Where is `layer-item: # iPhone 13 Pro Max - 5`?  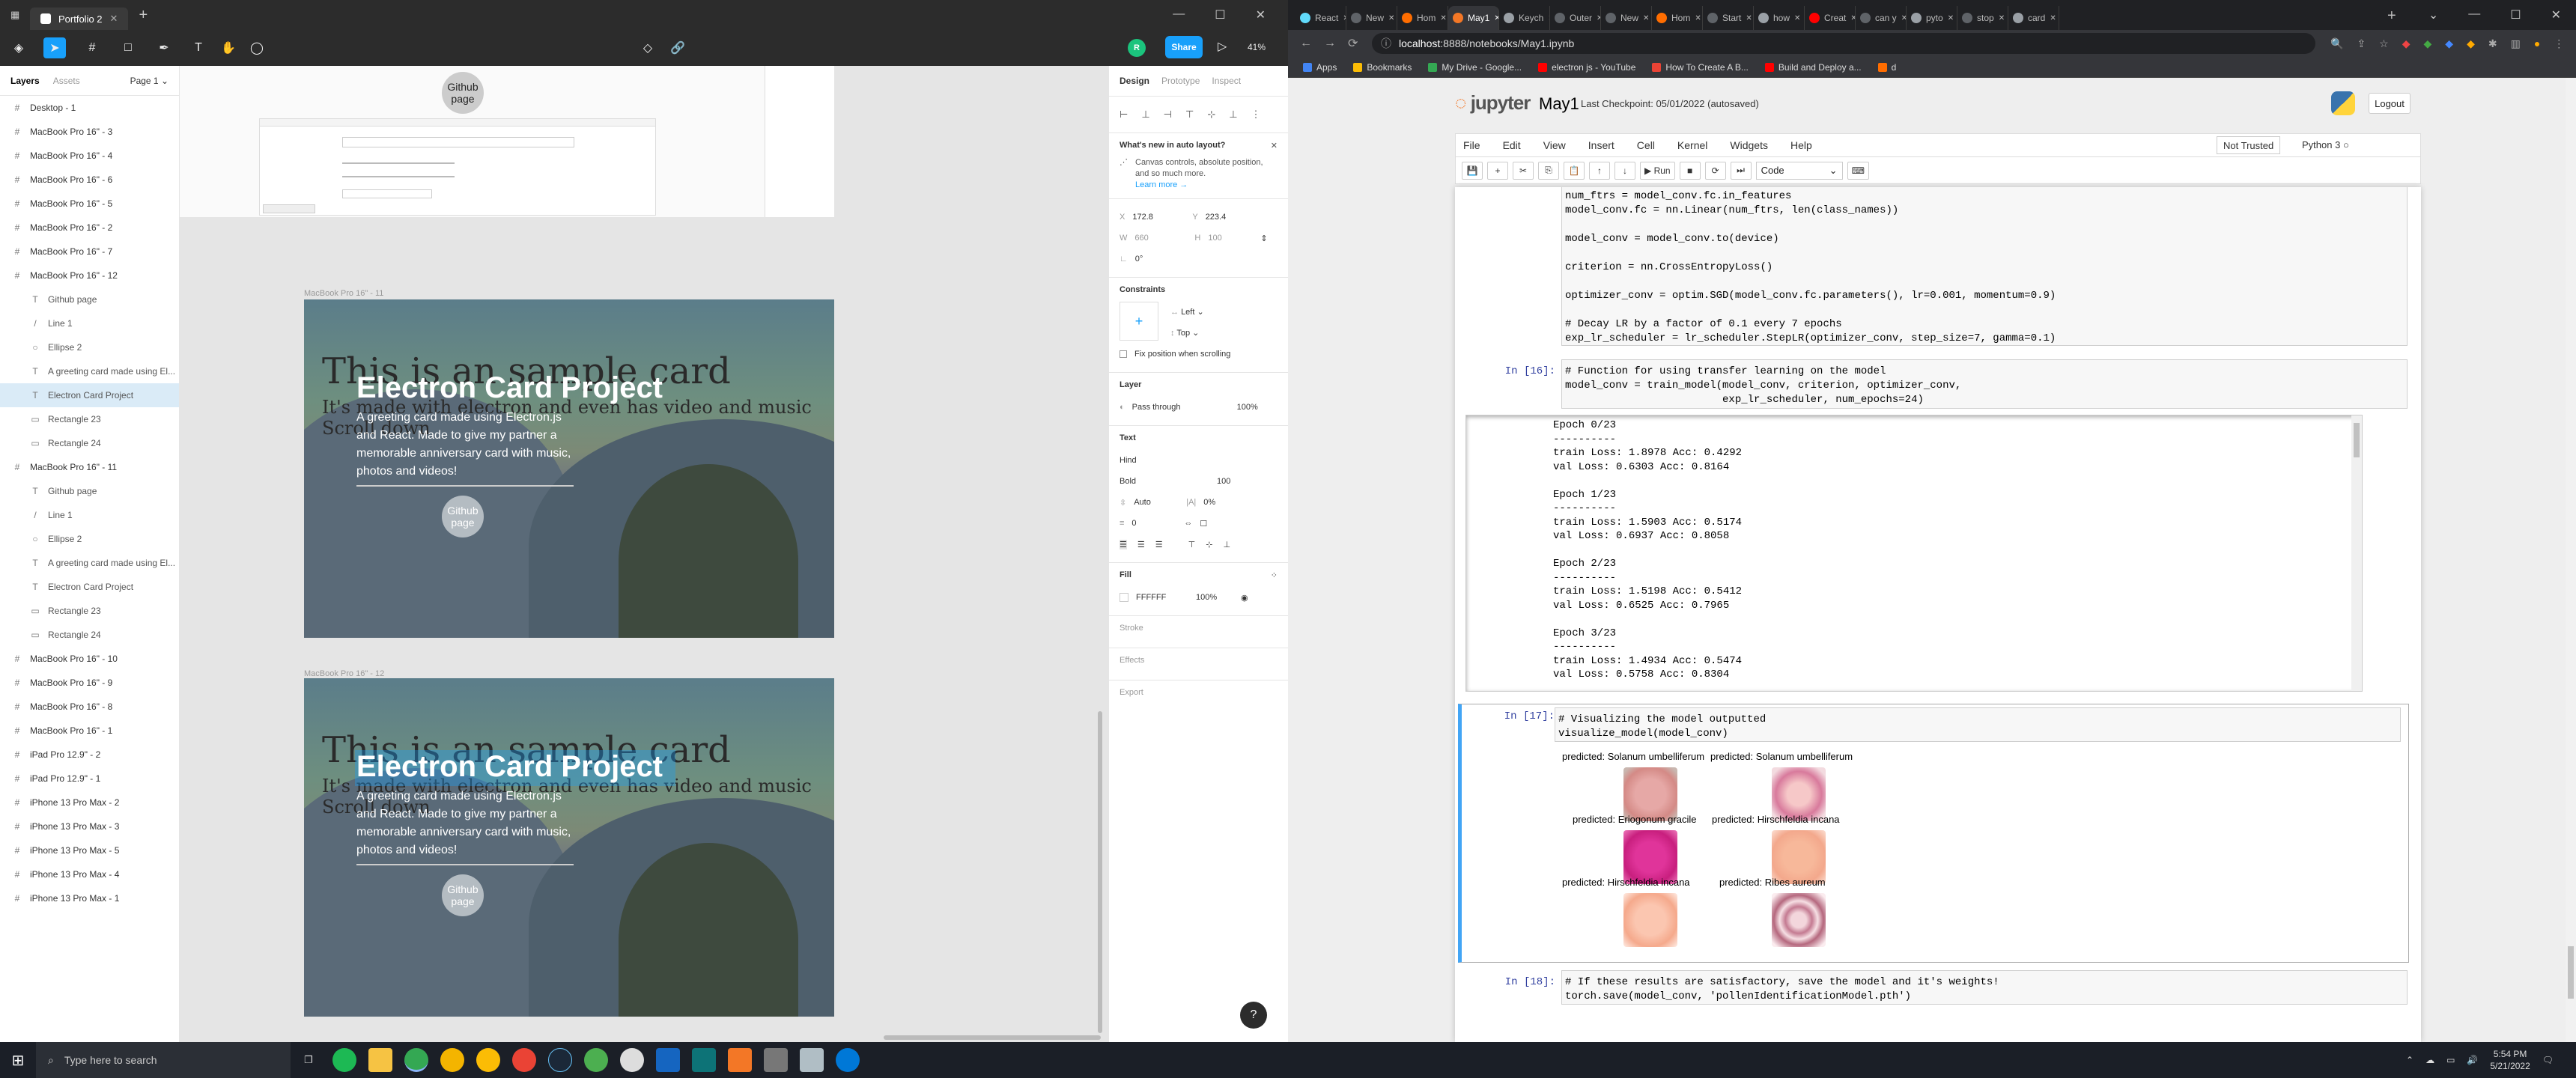
layer-item: # iPhone 13 Pro Max - 5 is located at coordinates (89, 850).